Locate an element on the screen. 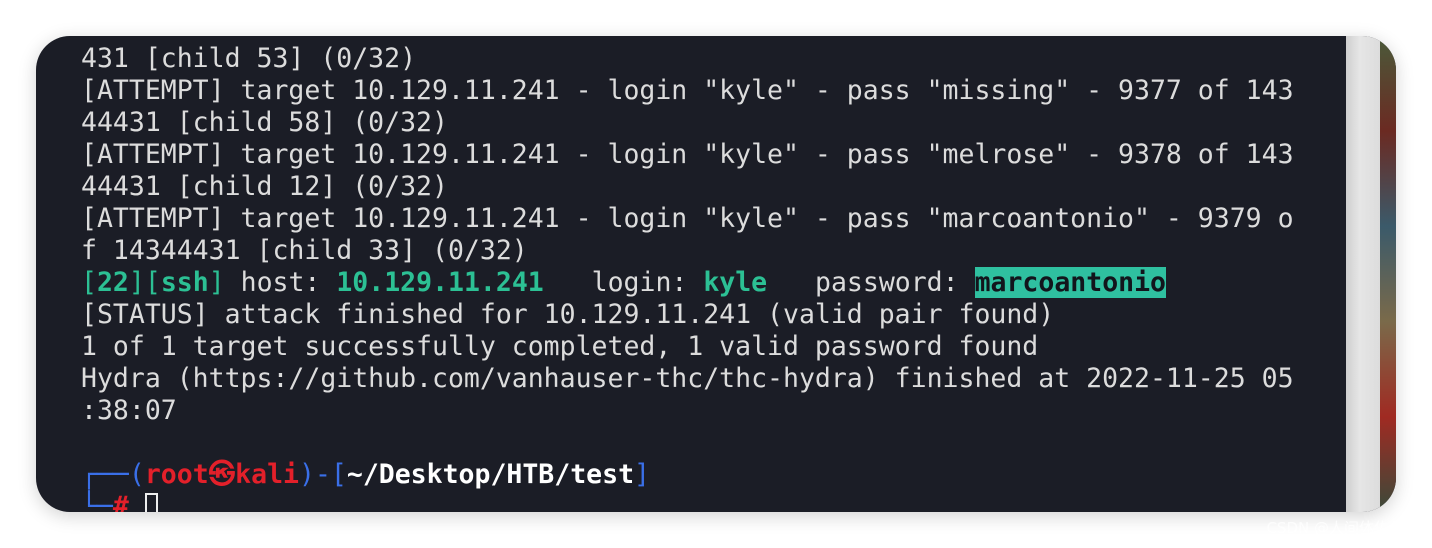 Image resolution: width=1432 pixels, height=548 pixels. prompt-symbol: ㉿ is located at coordinates (222, 474).